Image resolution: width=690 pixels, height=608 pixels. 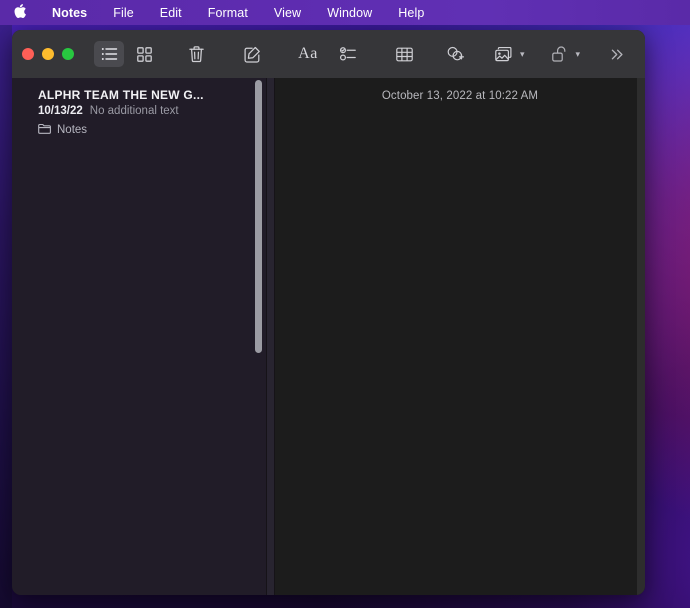 What do you see at coordinates (134, 111) in the screenshot?
I see `note-snippet: No additional text` at bounding box center [134, 111].